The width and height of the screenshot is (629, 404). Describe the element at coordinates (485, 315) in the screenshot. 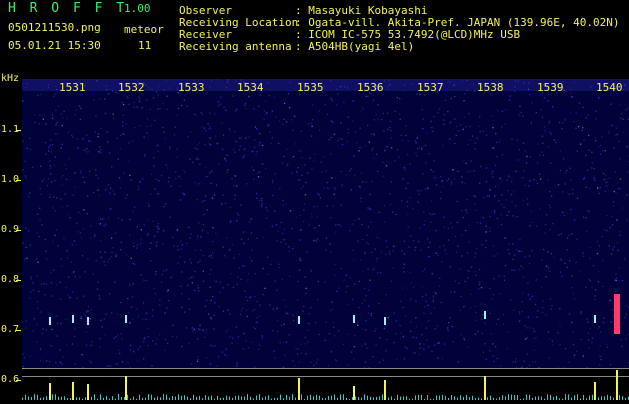

I see `meteor-echo` at that location.